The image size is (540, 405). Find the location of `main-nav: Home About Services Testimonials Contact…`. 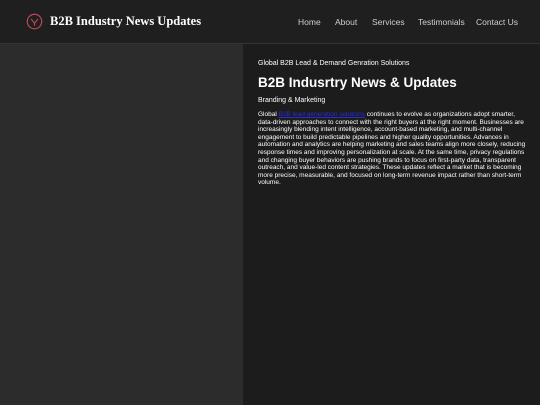

main-nav: Home About Services Testimonials Contact… is located at coordinates (270, 23).